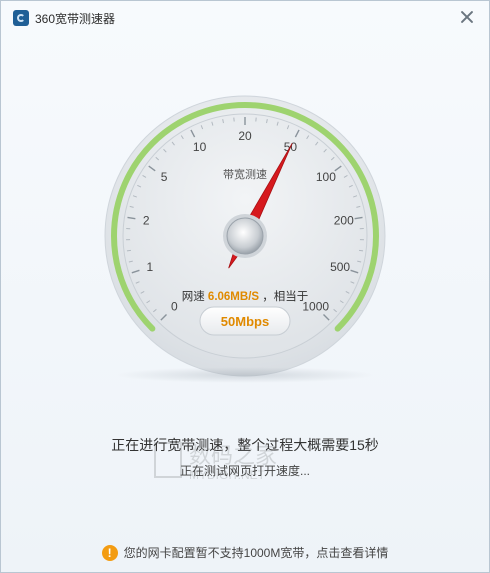 The height and width of the screenshot is (573, 490). I want to click on window-title: 360宽带测速器, so click(75, 18).